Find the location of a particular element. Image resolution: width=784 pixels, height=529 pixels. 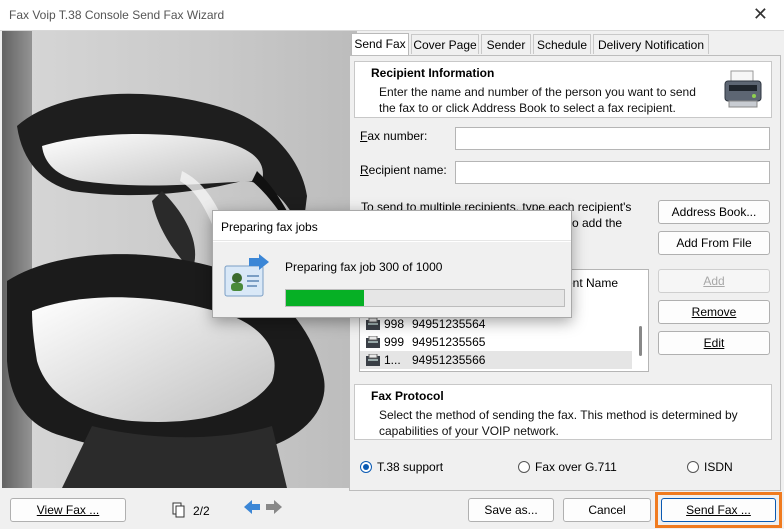

window-title: Fax Voip T.38 Console Send Fax Wizard is located at coordinates (117, 15).